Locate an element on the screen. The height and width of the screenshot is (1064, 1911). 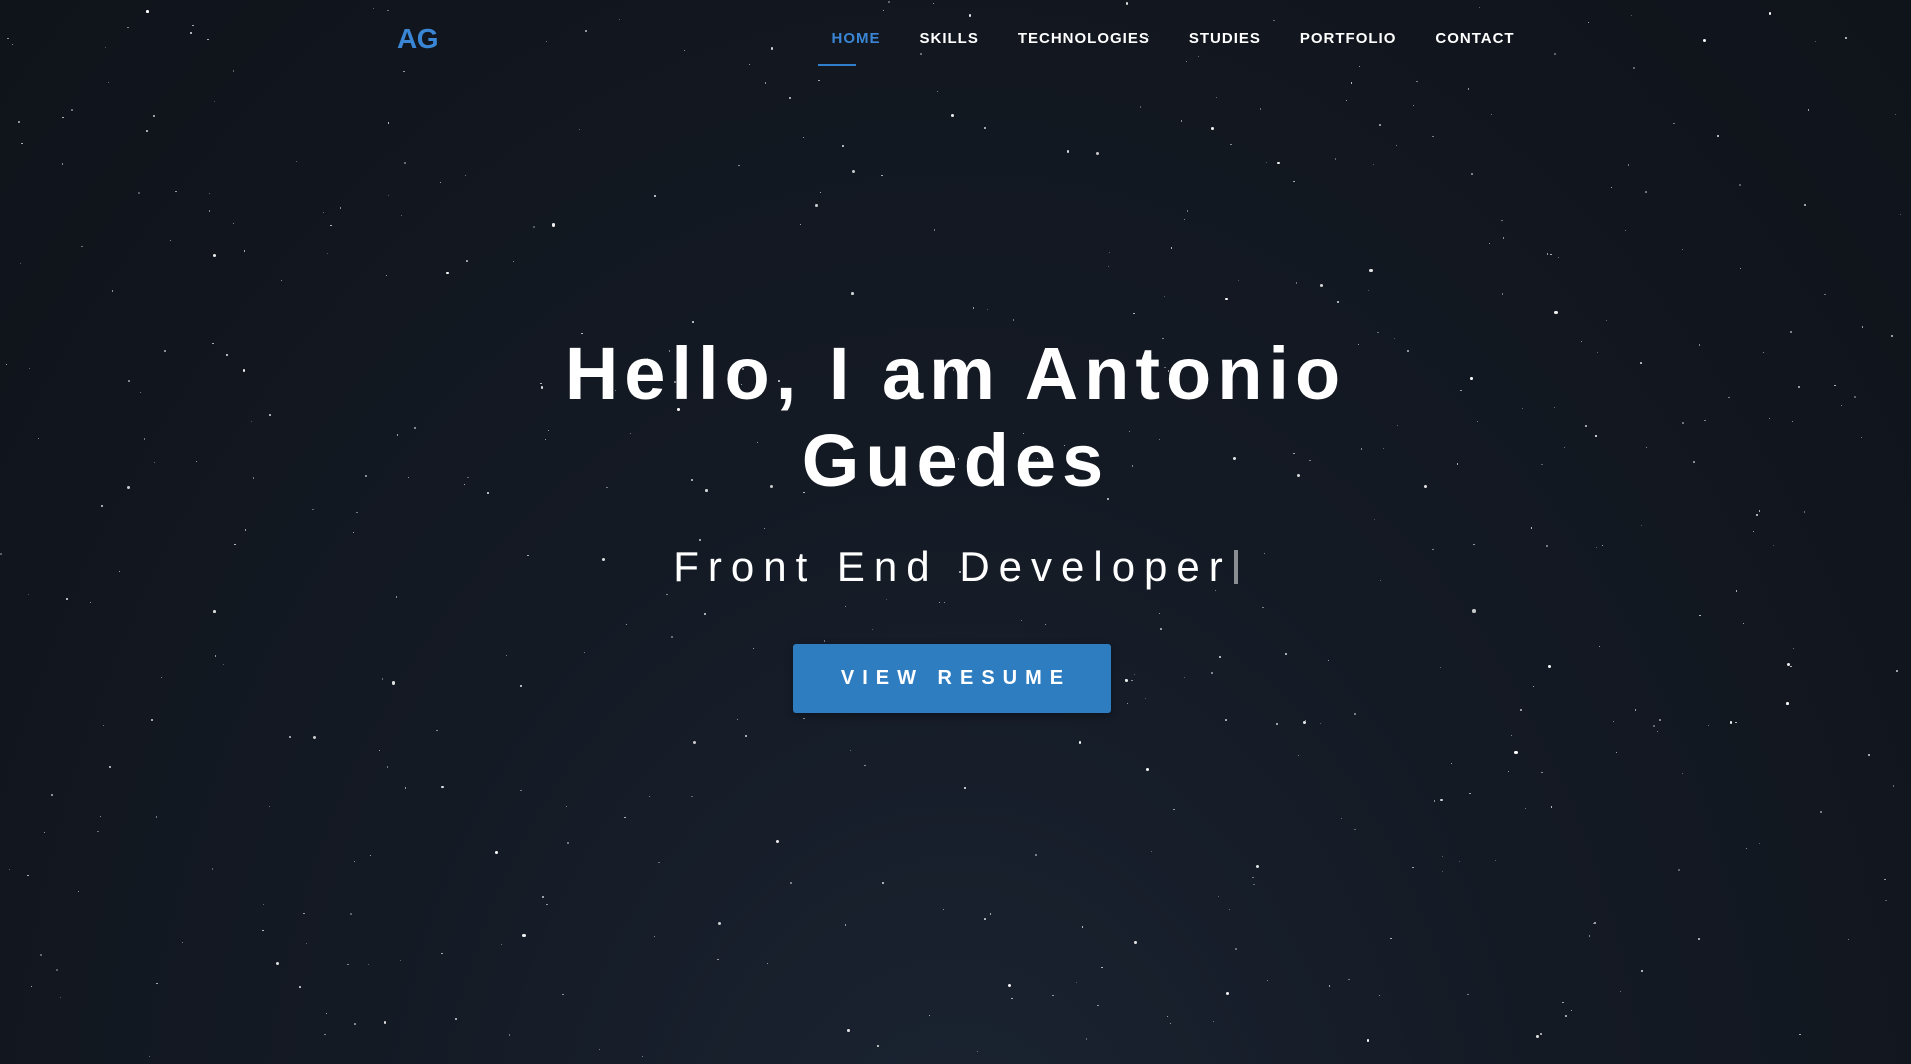
nav-item-label: PORTFOLIO is located at coordinates (1348, 38).